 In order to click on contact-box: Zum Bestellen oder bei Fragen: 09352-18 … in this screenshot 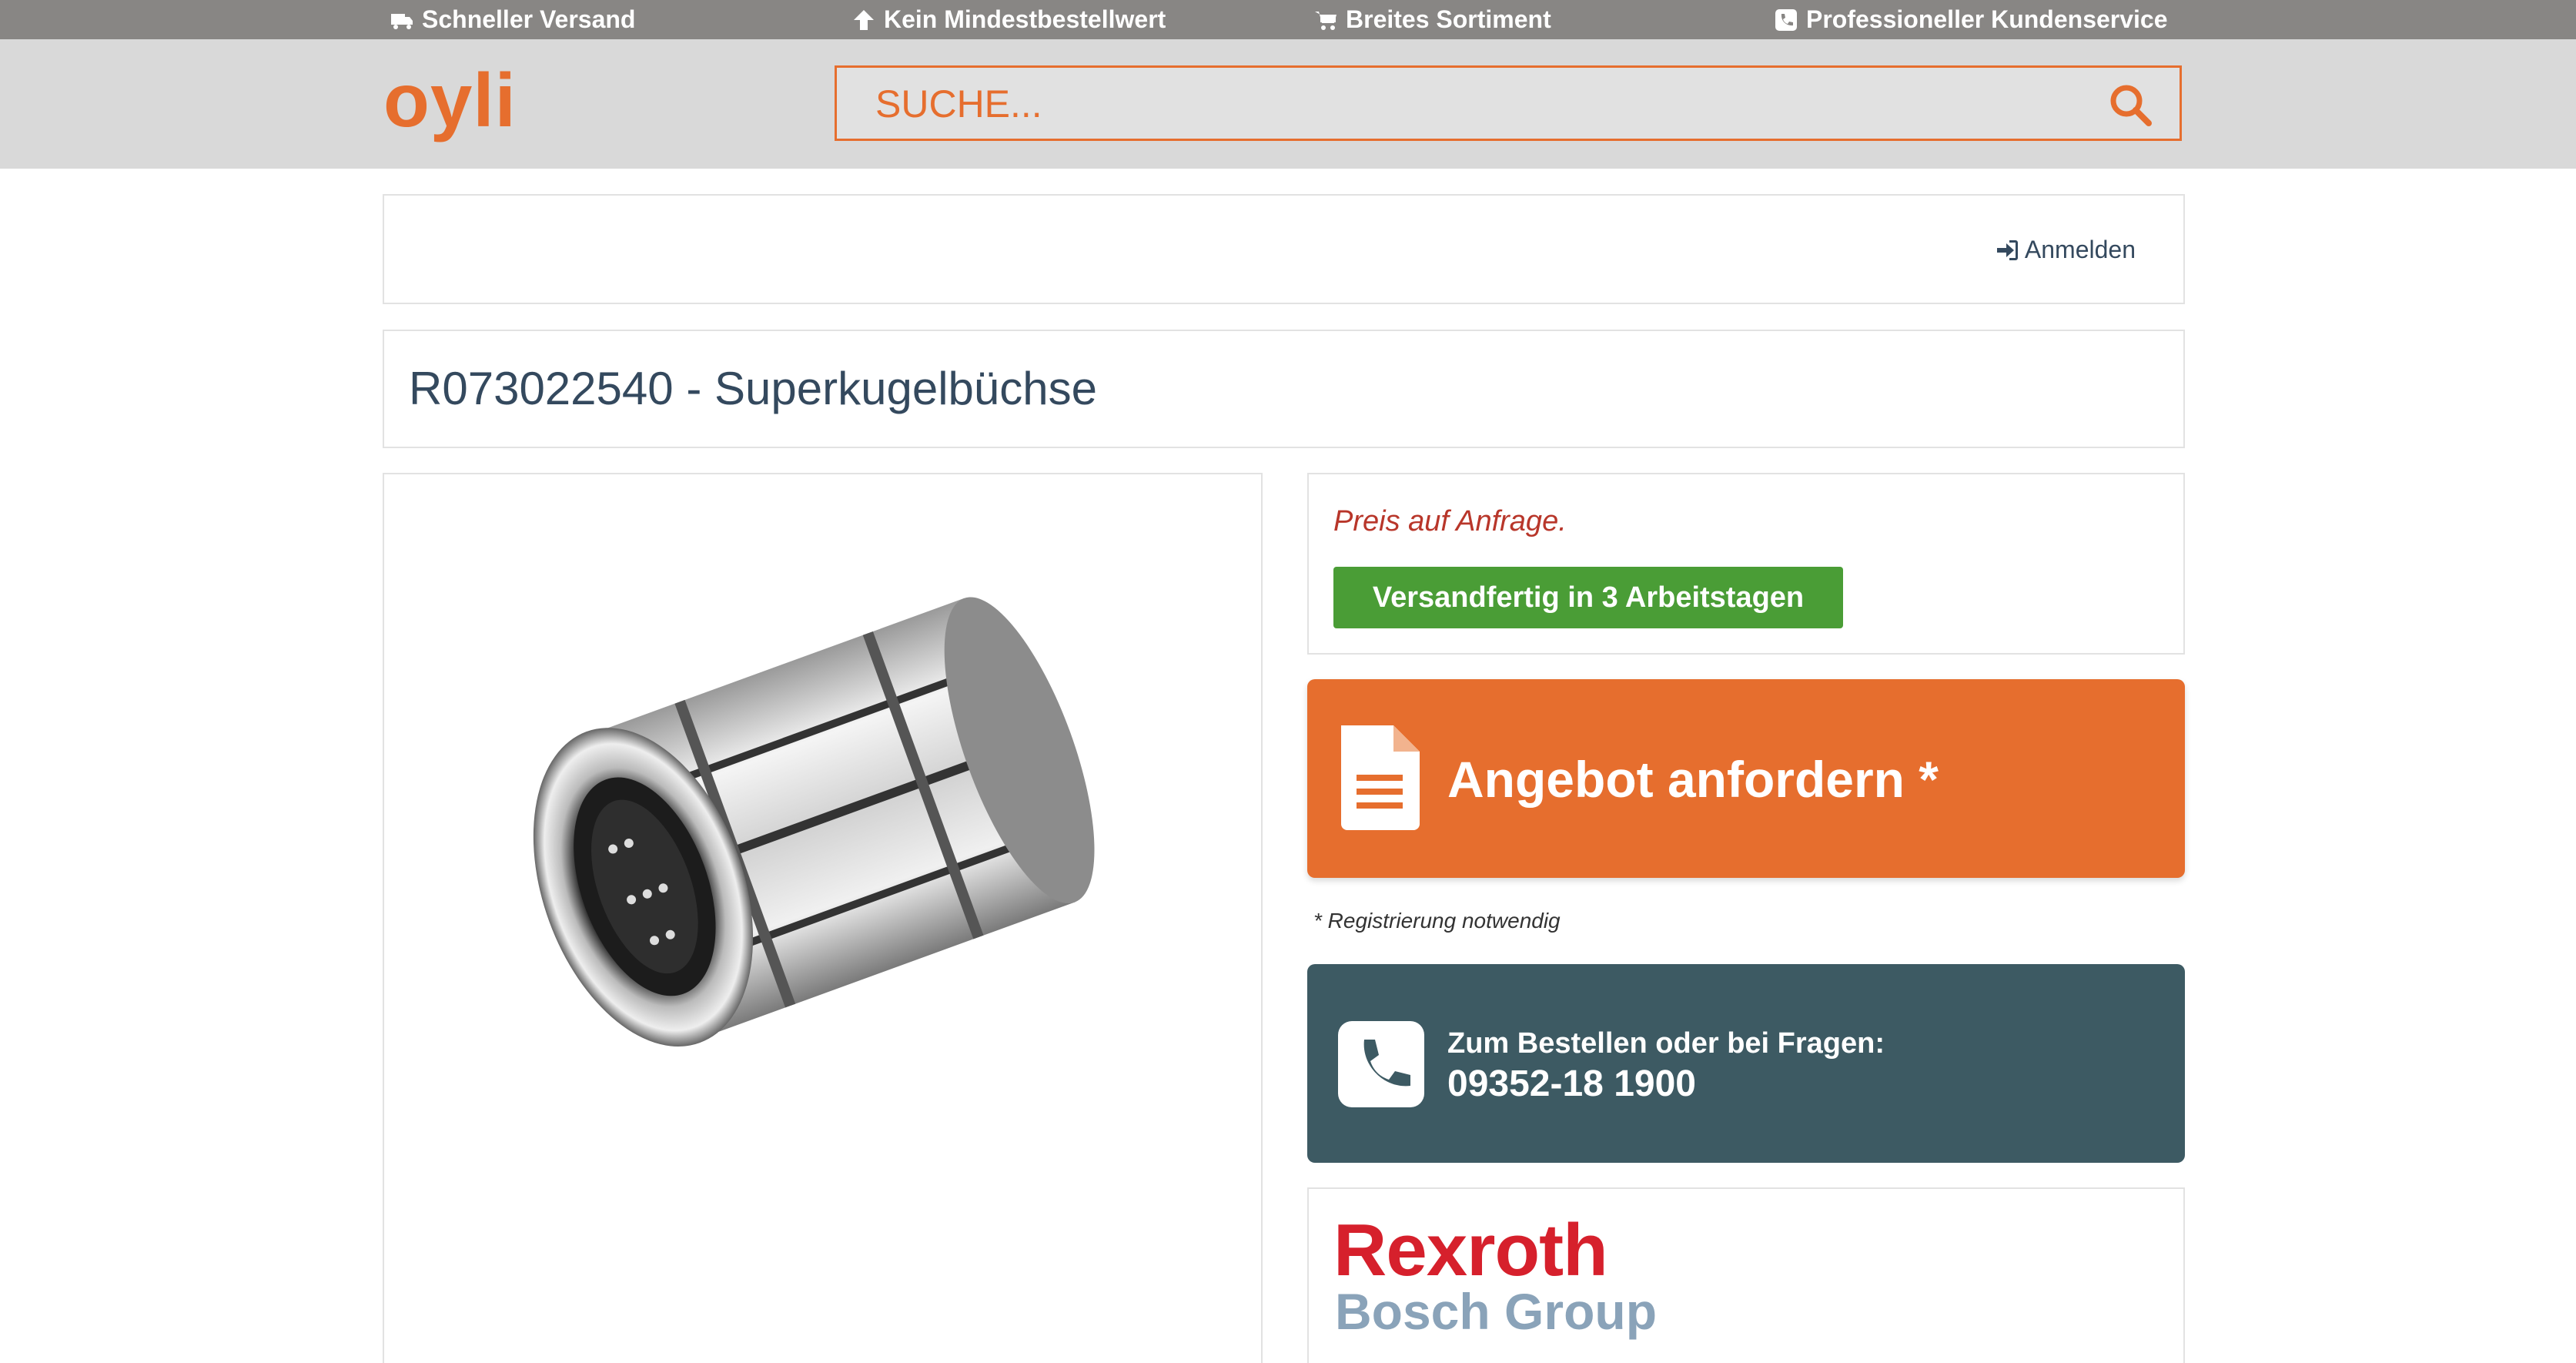, I will do `click(1746, 1063)`.